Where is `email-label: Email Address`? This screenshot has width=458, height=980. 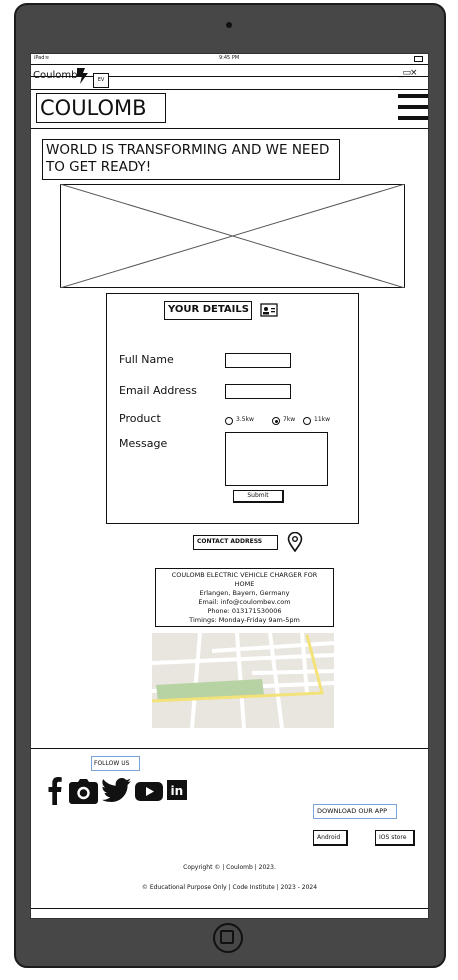
email-label: Email Address is located at coordinates (158, 390).